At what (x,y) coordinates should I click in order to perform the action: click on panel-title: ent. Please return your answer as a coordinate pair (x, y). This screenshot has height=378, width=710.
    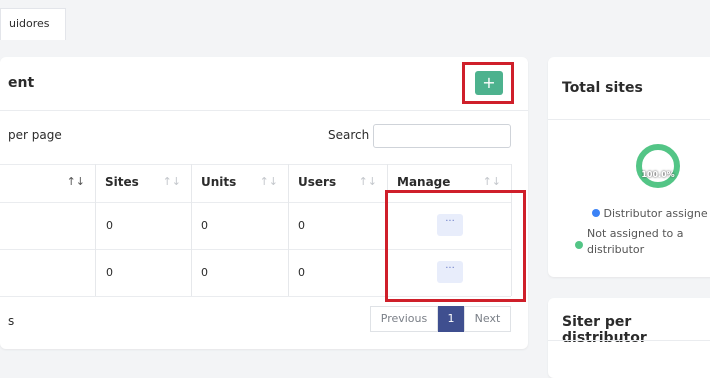
    Looking at the image, I should click on (21, 83).